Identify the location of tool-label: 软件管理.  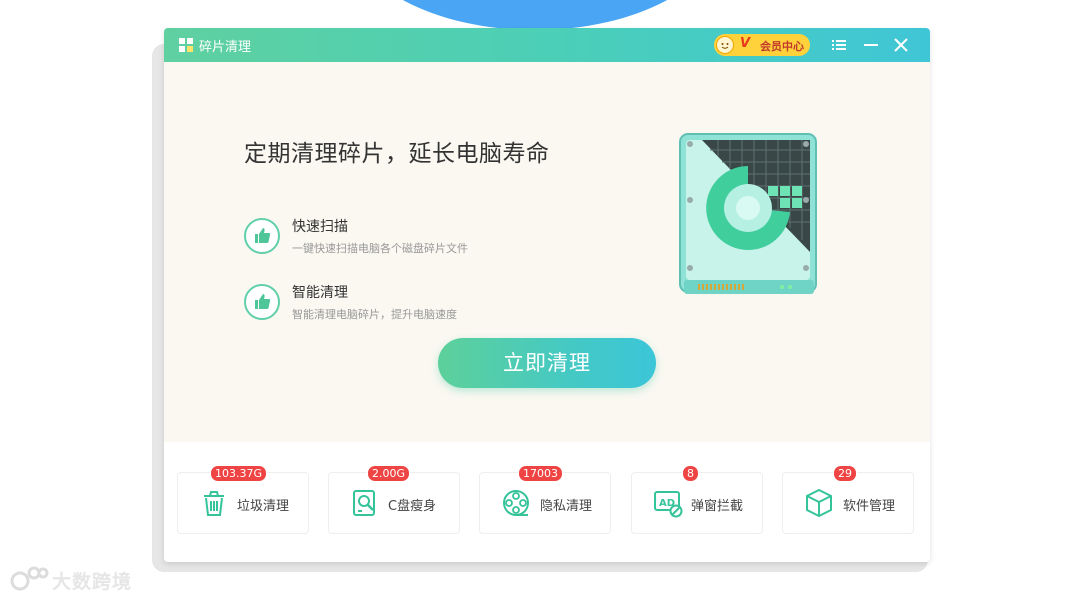
(869, 506).